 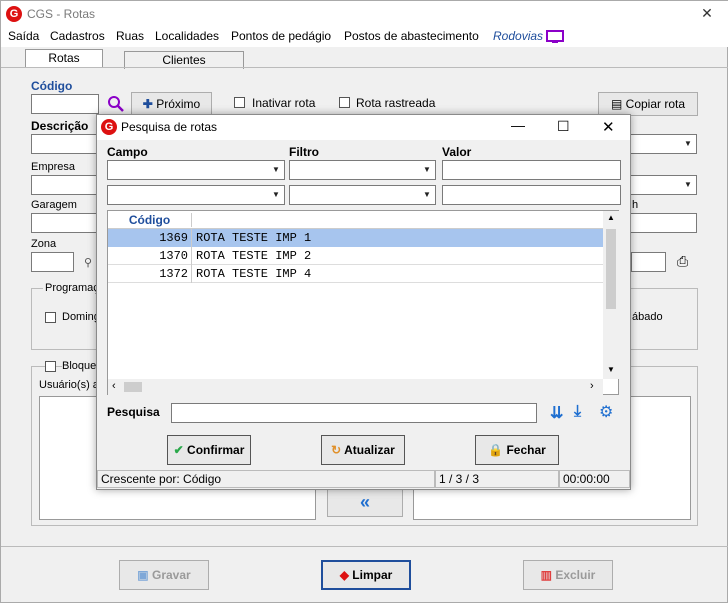 I want to click on grid-header: Código, so click(x=363, y=220).